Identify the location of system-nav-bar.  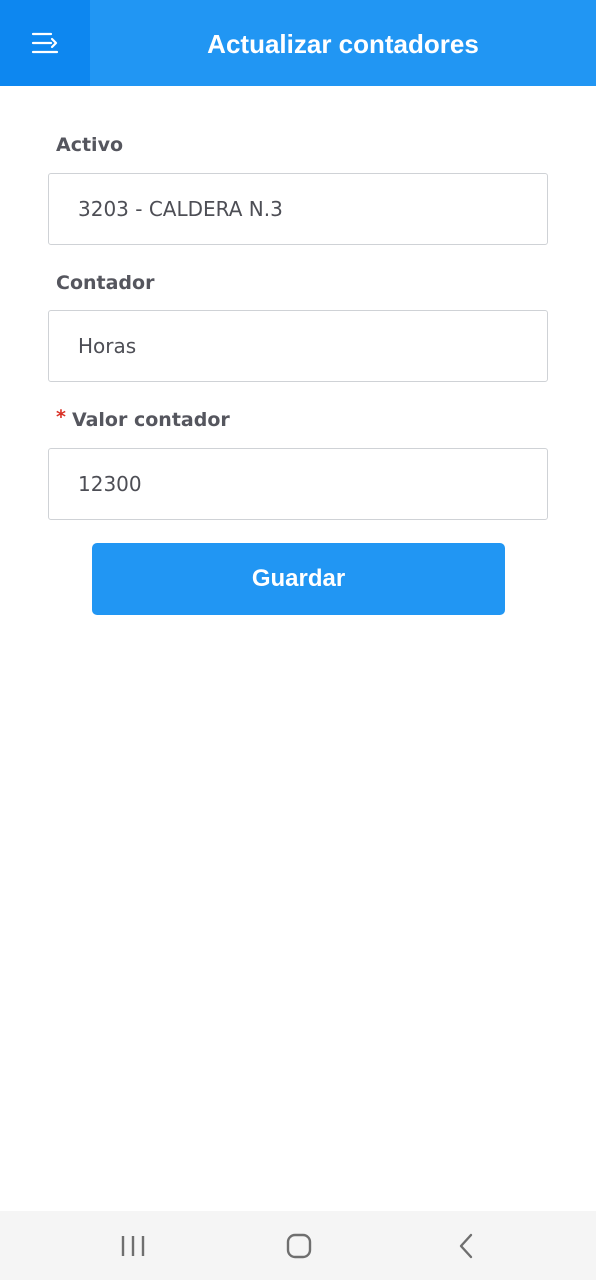
(298, 1245).